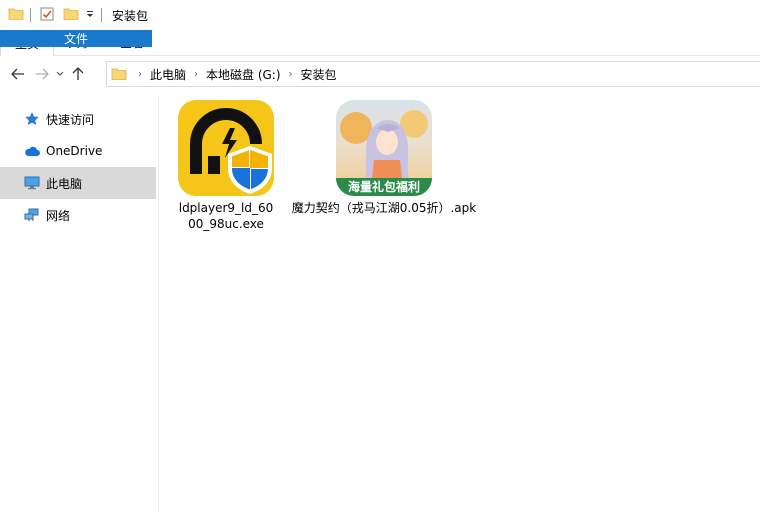 The image size is (760, 512). I want to click on breadcrumb-local-disk: 本地磁盘 (G:), so click(243, 74).